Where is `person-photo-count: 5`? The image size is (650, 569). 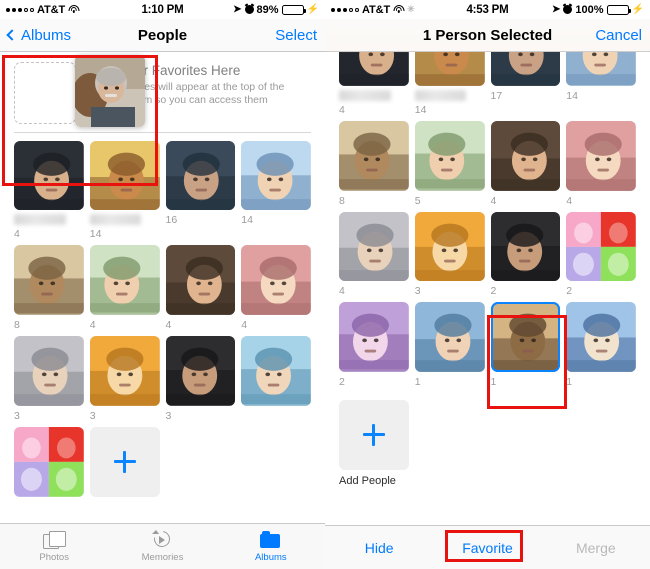
person-photo-count: 5 is located at coordinates (417, 200).